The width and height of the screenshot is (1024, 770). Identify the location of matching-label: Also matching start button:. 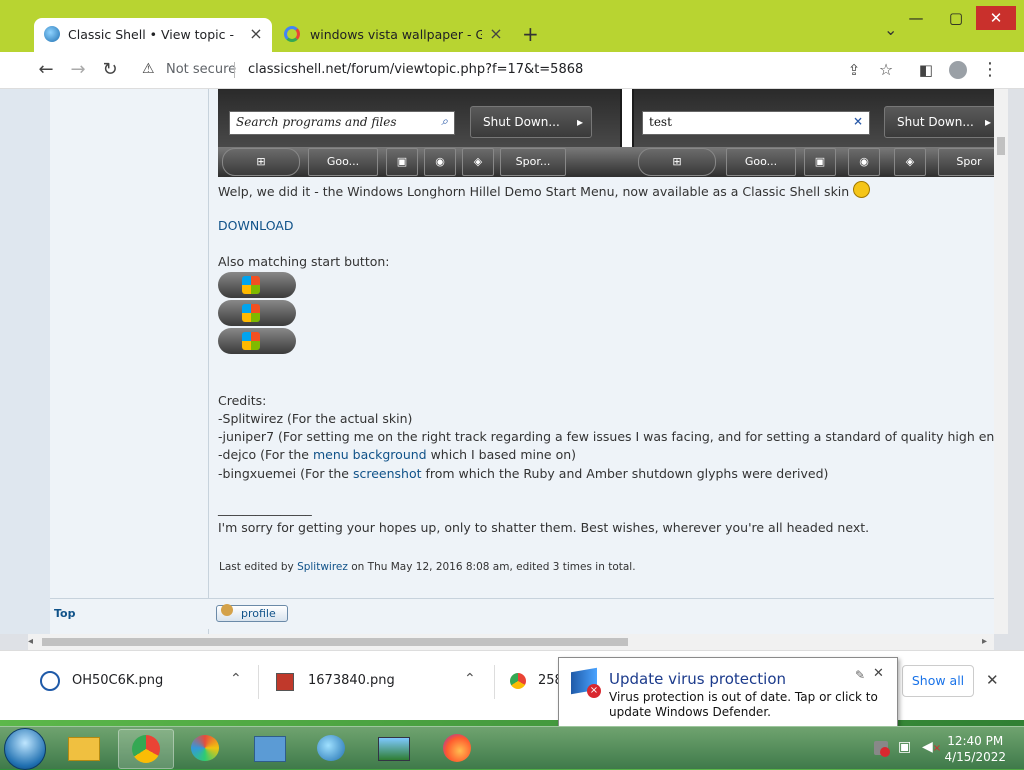
(304, 261).